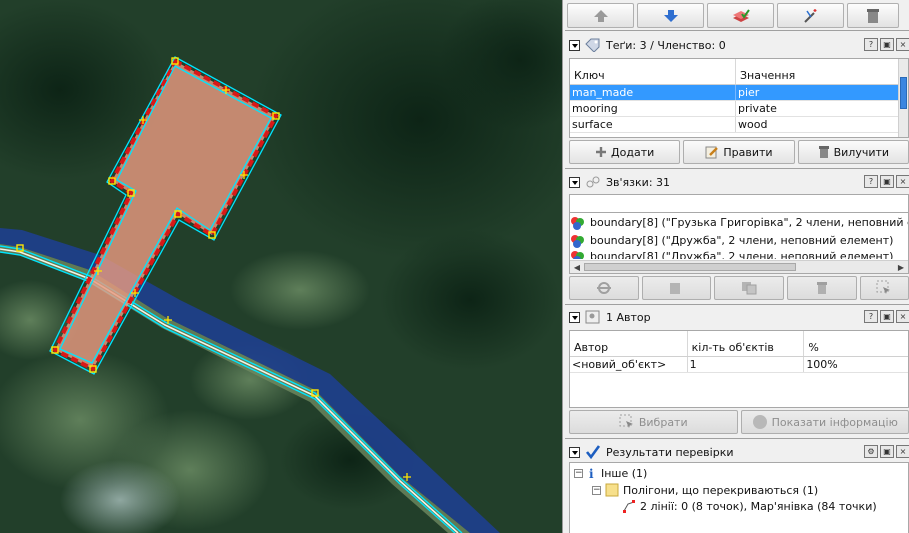  I want to click on author-name: <новий_об'єкт>, so click(629, 364).